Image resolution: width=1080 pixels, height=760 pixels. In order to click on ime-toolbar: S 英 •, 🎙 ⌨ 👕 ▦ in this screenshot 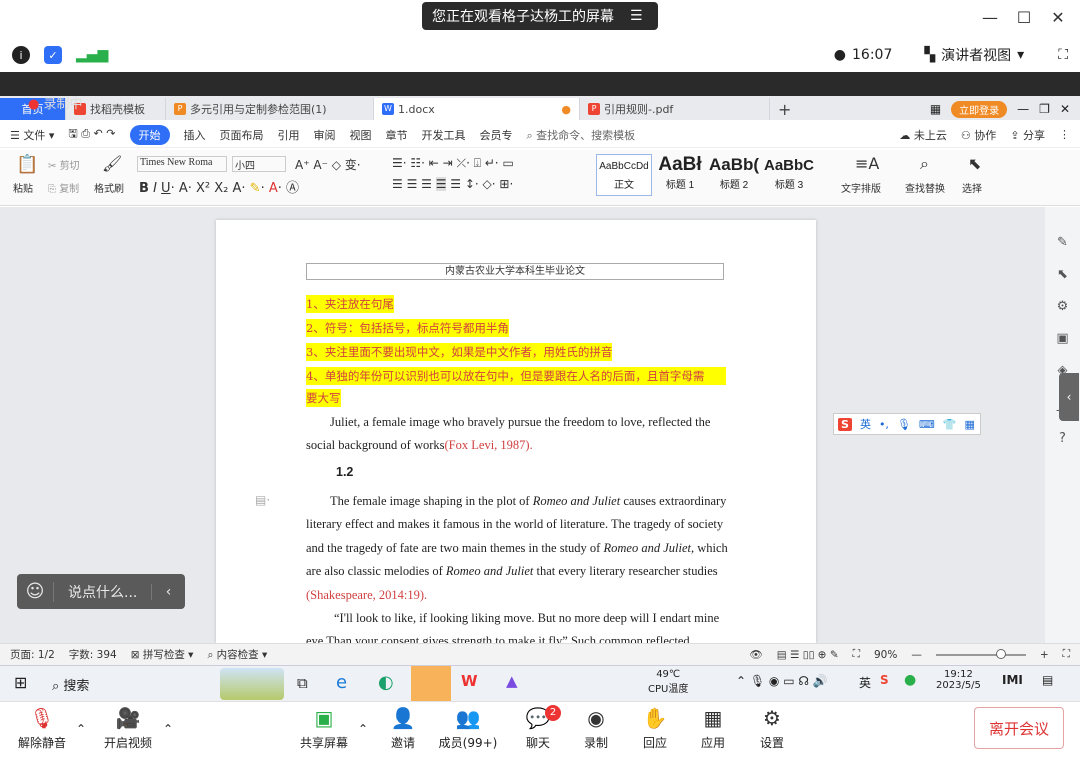, I will do `click(907, 424)`.